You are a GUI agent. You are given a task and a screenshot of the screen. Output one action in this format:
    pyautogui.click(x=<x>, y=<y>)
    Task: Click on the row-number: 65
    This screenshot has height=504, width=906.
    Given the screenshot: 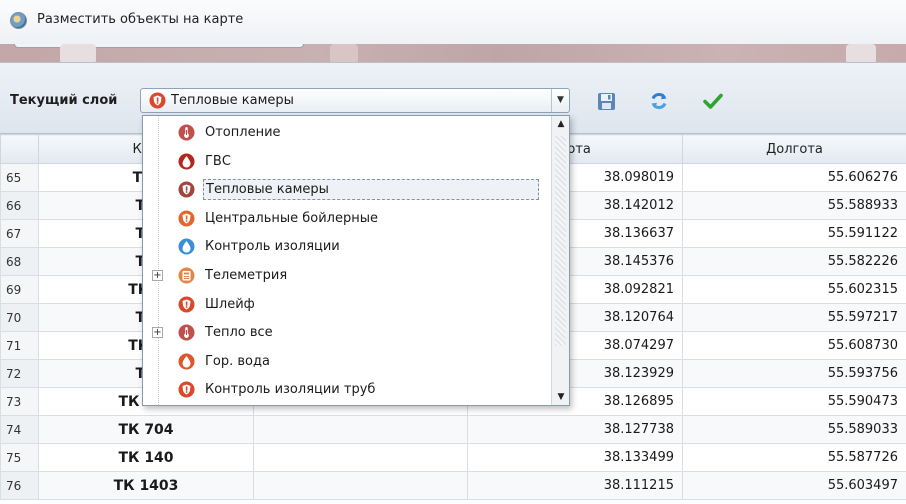 What is the action you would take?
    pyautogui.click(x=19, y=177)
    